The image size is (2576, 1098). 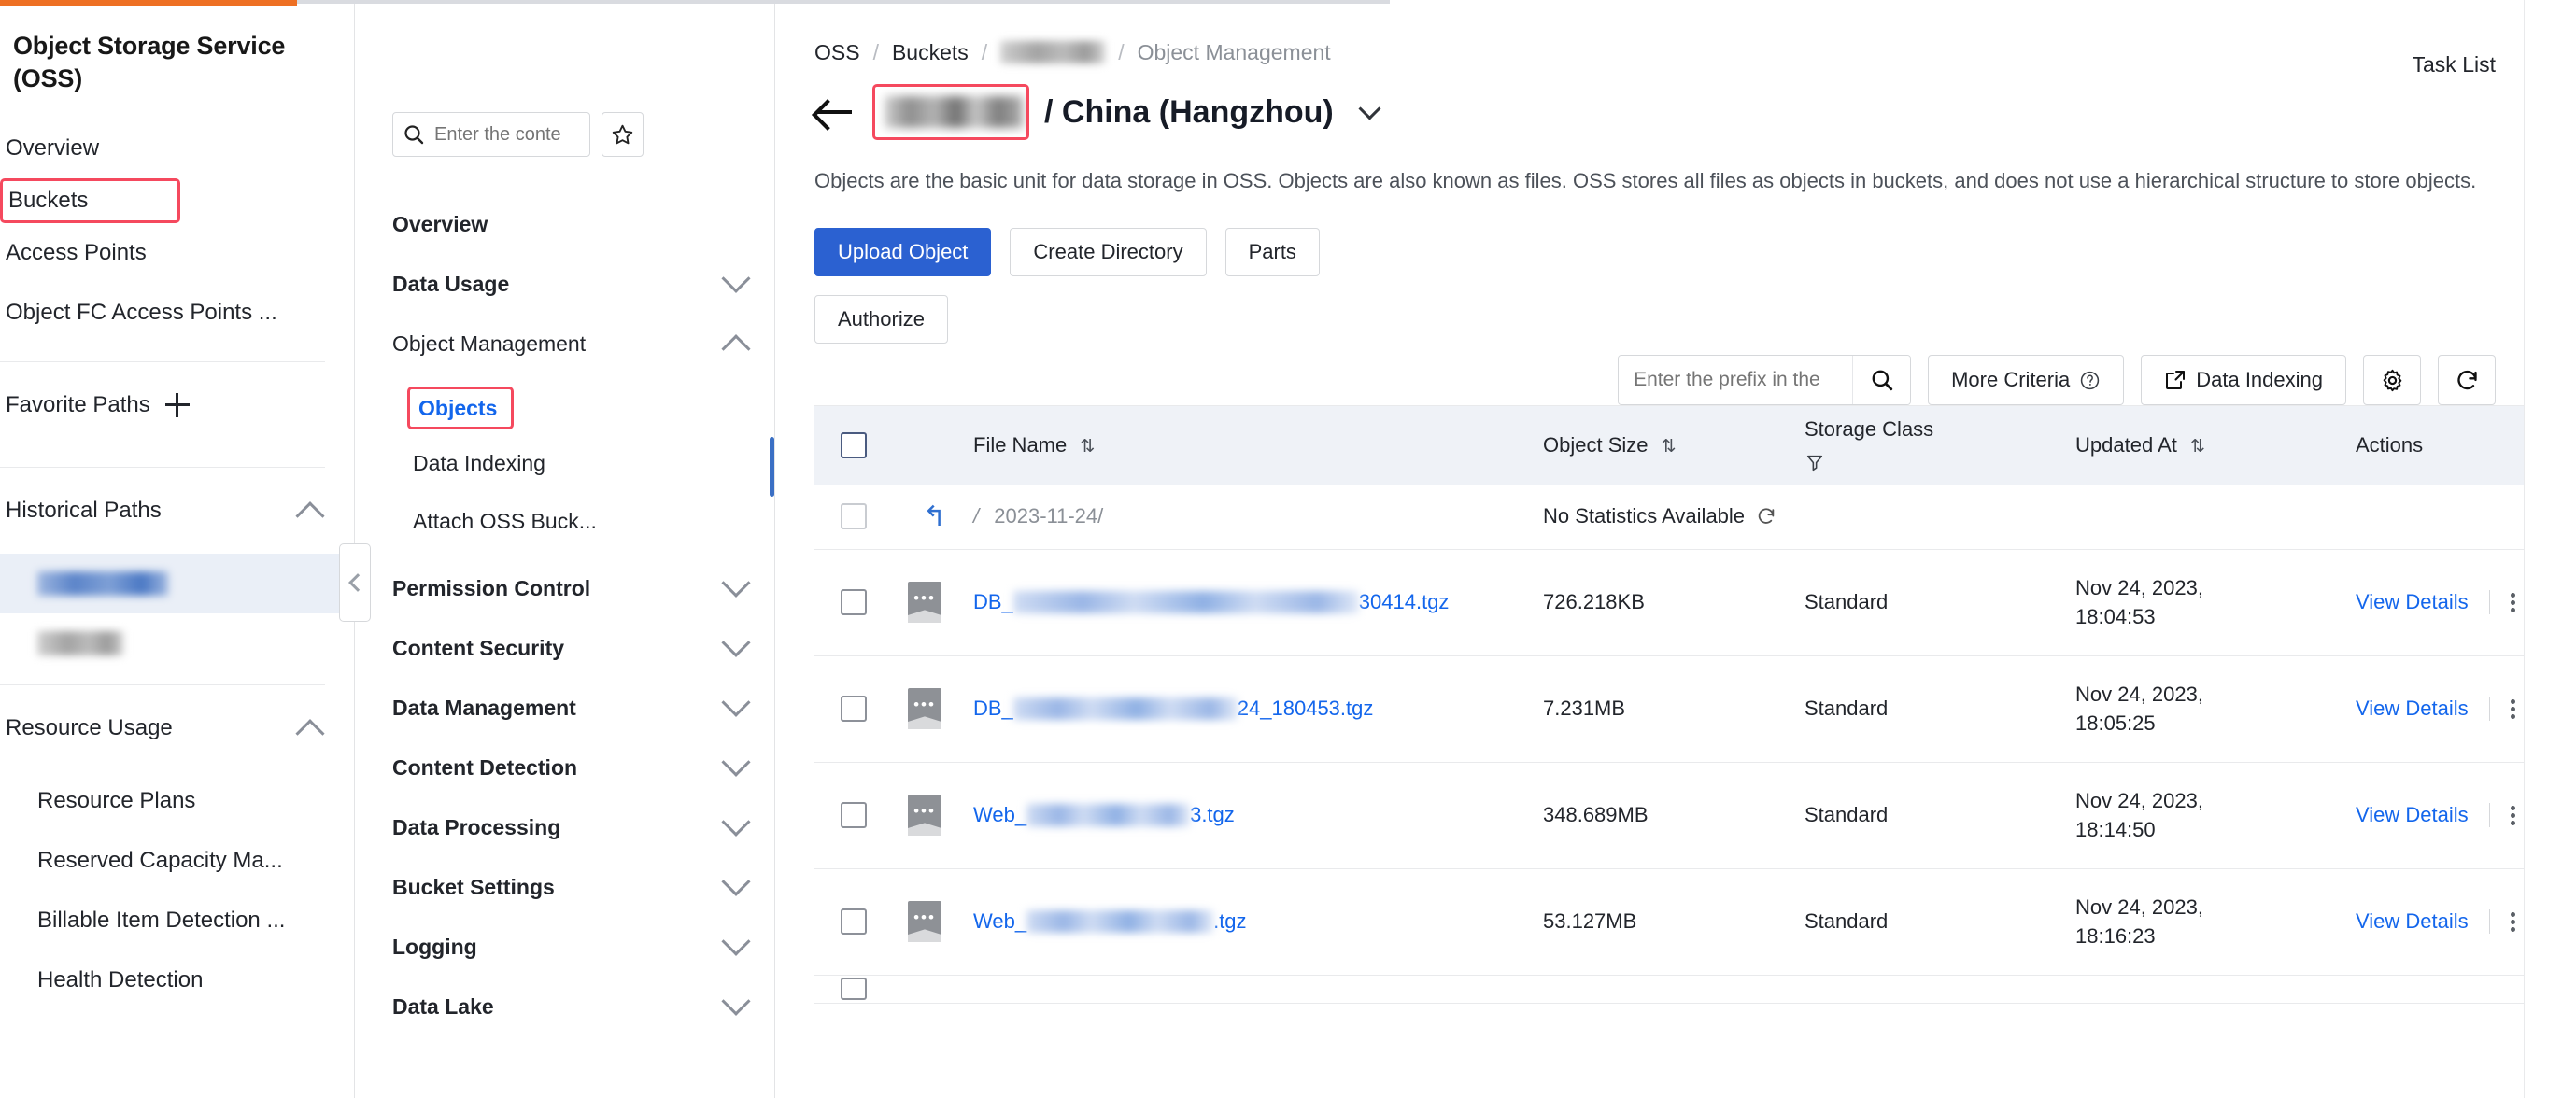 I want to click on row-updated-at-cell: Nov 24, 2023, 18:16:23, so click(x=2215, y=922).